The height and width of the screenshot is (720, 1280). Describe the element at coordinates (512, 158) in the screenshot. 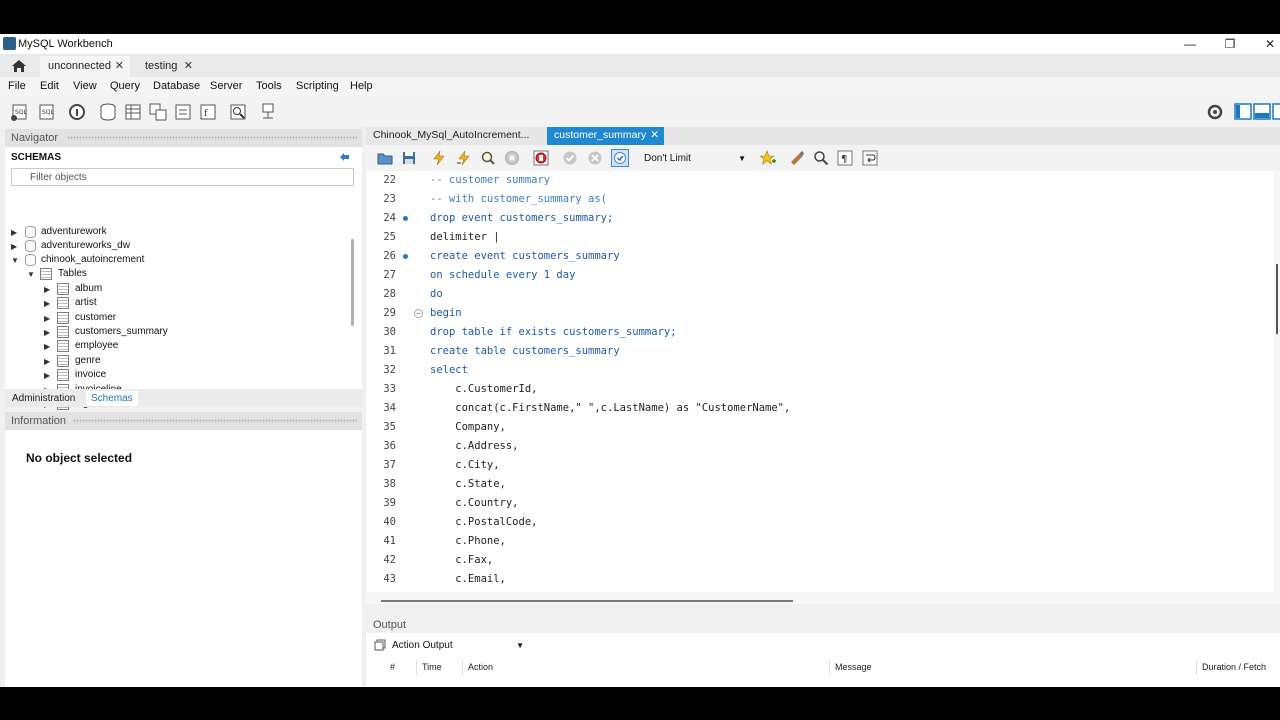

I see `stop-icon` at that location.